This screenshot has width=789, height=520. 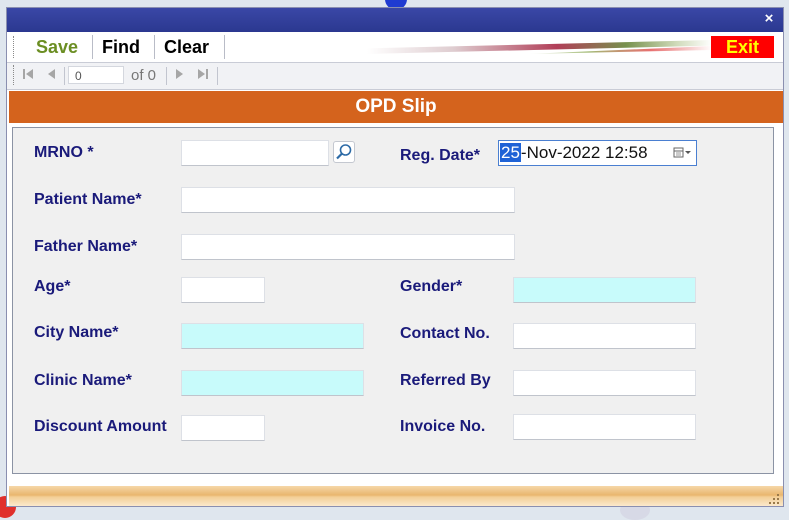 I want to click on reg-date-picker: 25-Nov-2022 12:58, so click(x=597, y=153).